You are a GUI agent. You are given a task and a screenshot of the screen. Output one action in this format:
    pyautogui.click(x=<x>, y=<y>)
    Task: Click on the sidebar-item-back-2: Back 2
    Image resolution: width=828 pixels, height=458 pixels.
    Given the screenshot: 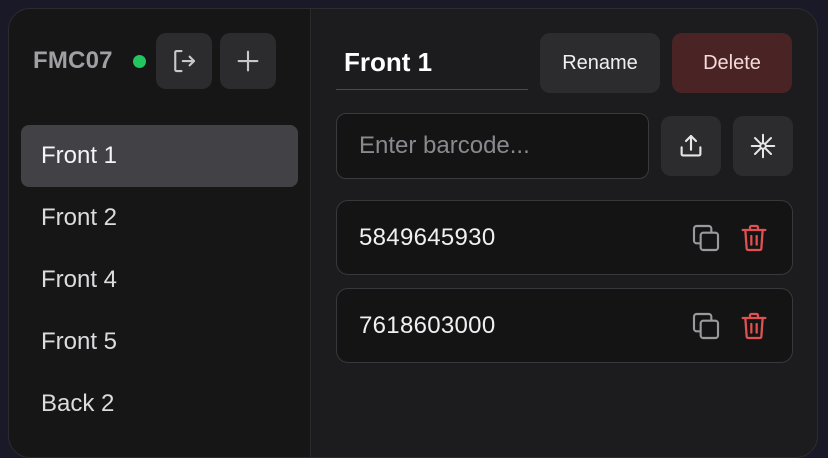 What is the action you would take?
    pyautogui.click(x=159, y=404)
    